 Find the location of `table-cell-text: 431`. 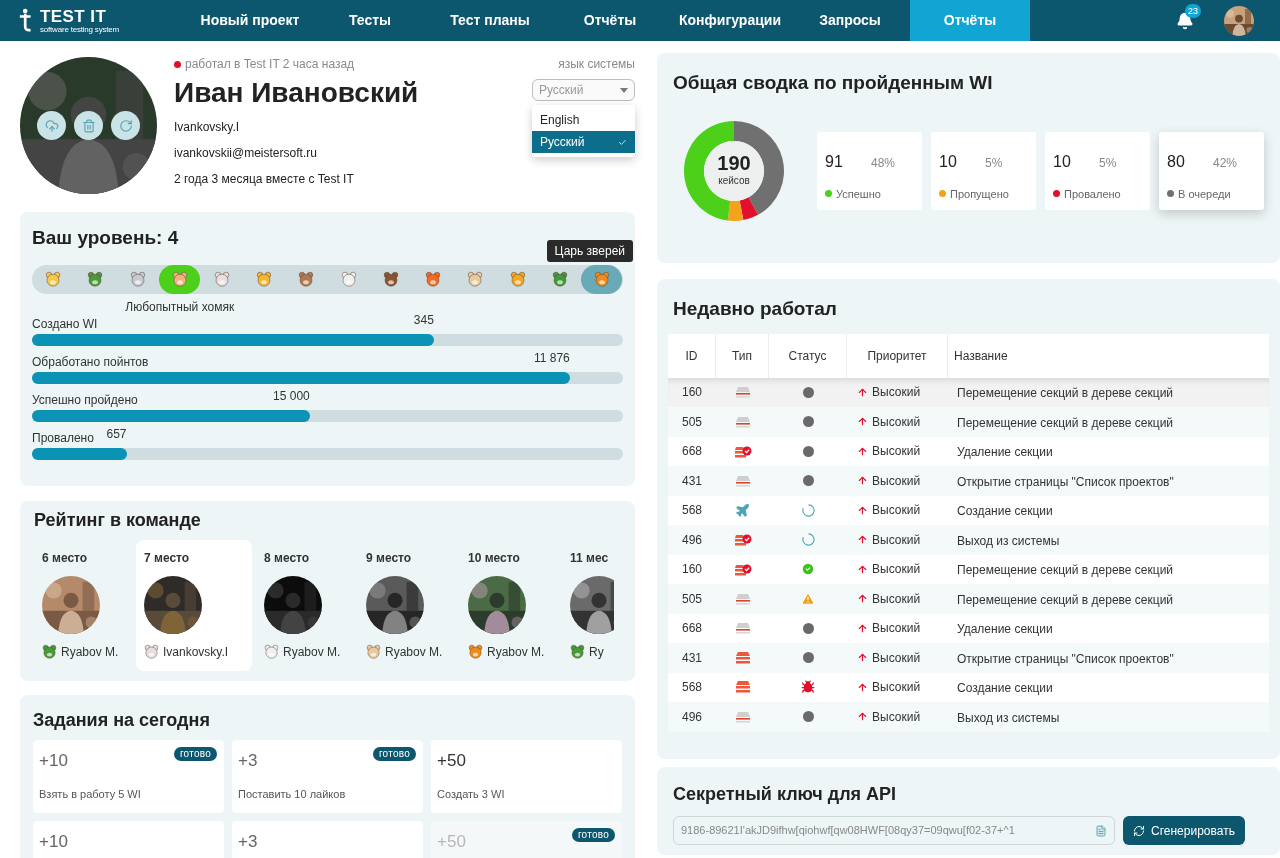

table-cell-text: 431 is located at coordinates (692, 658).